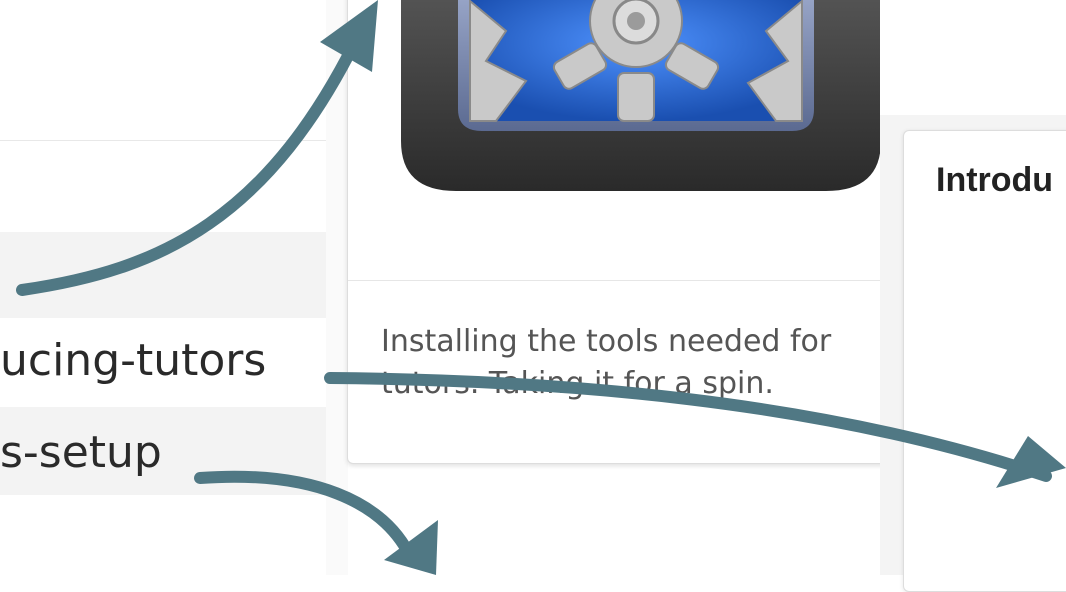 The height and width of the screenshot is (592, 1066). Describe the element at coordinates (995, 180) in the screenshot. I see `card-title: Introdu` at that location.